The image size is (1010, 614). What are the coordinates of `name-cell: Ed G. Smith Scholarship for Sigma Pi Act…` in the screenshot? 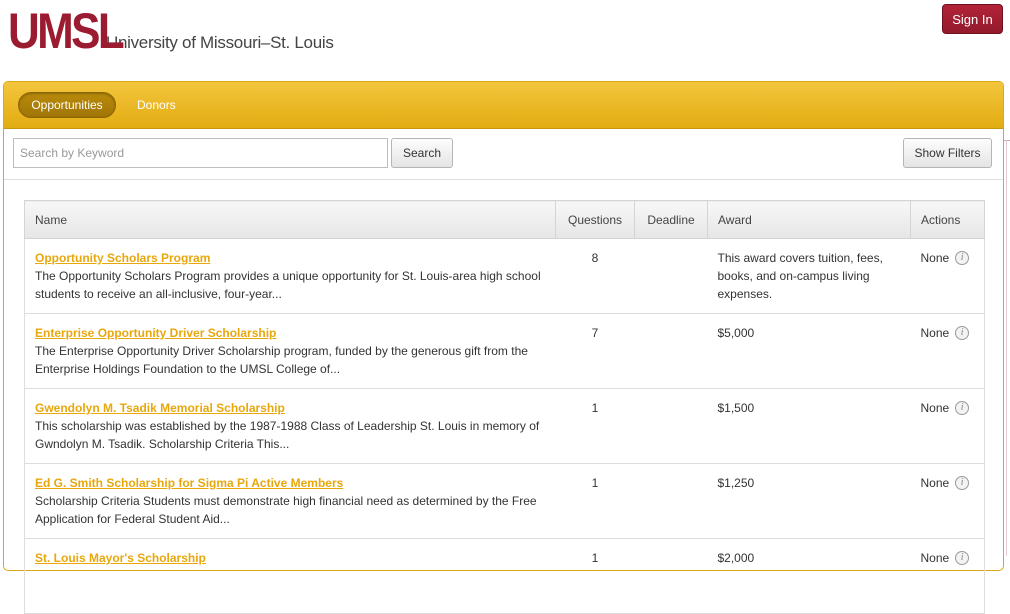 It's located at (290, 501).